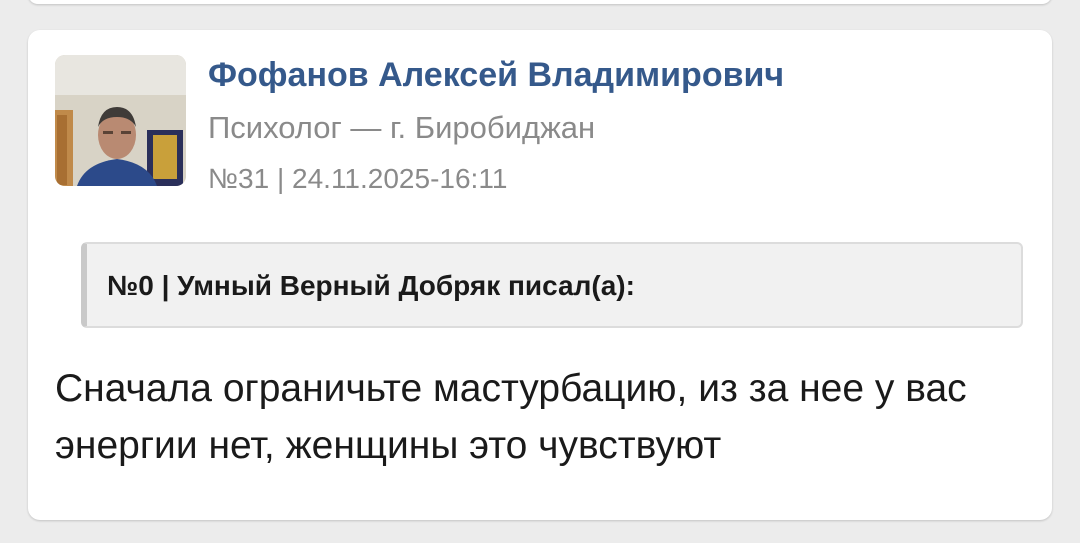 This screenshot has height=543, width=1080. I want to click on post-number-timestamp: №31 | 24.11.2025-16:11, so click(358, 178).